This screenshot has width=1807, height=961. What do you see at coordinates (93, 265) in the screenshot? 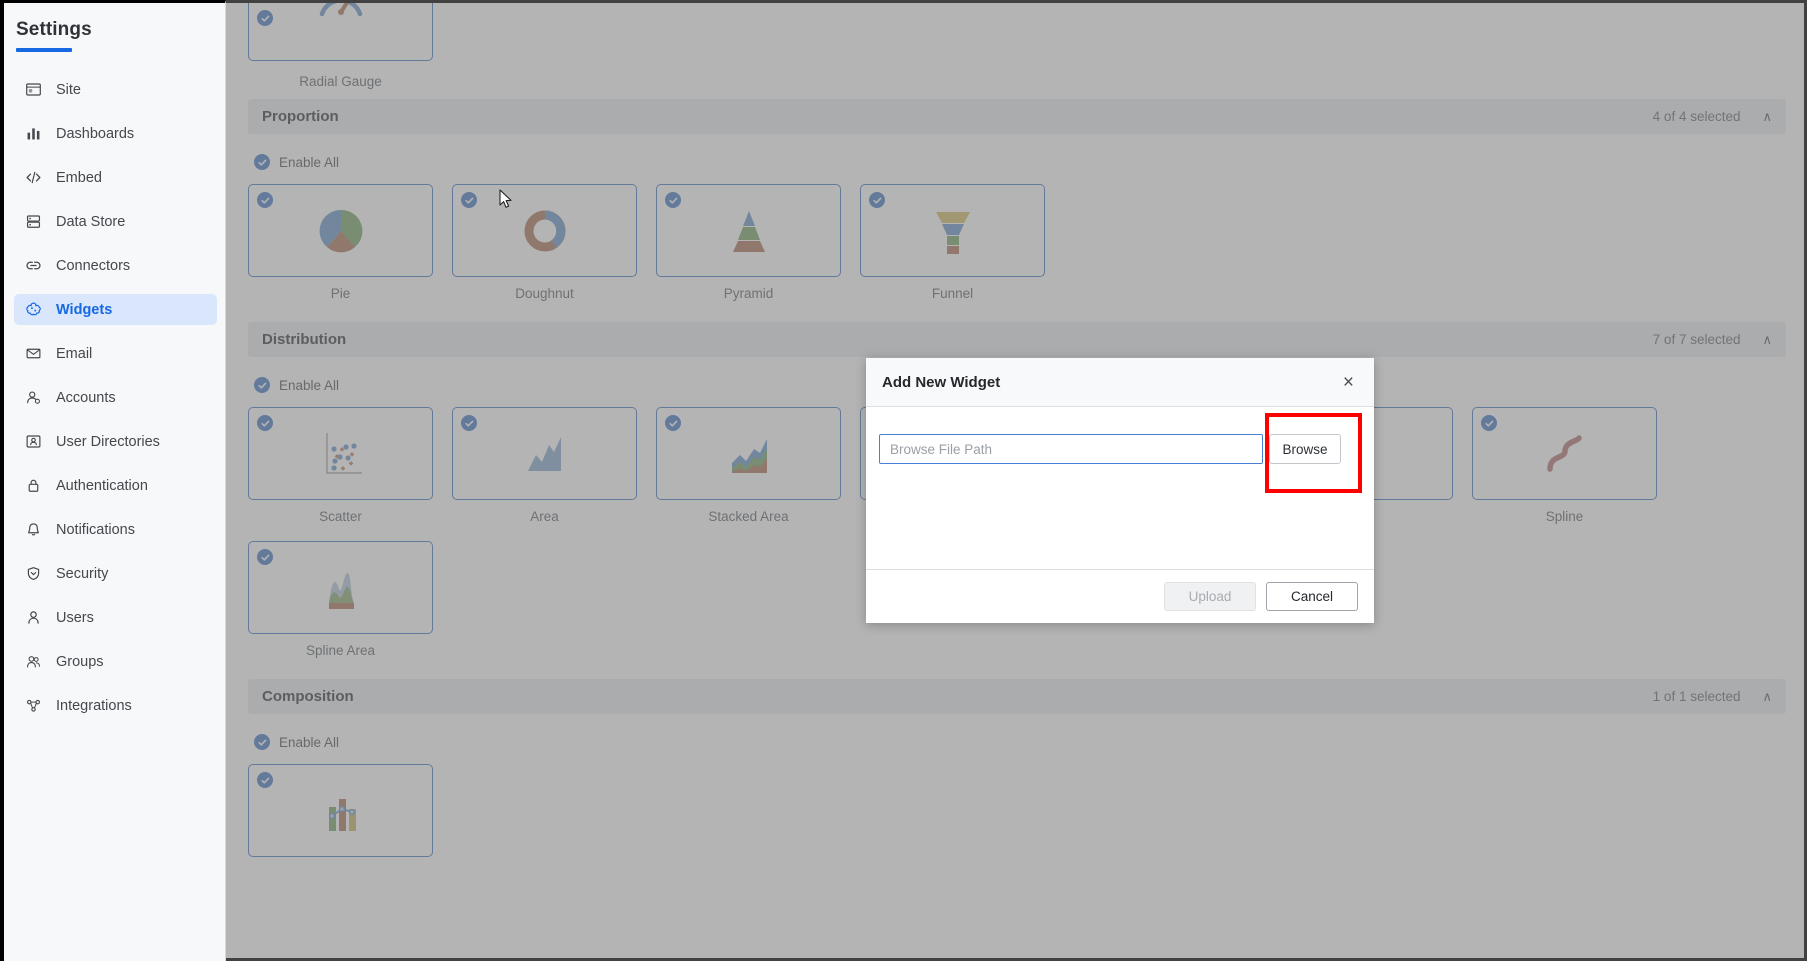
I see `sidebar-item-label: Connectors` at bounding box center [93, 265].